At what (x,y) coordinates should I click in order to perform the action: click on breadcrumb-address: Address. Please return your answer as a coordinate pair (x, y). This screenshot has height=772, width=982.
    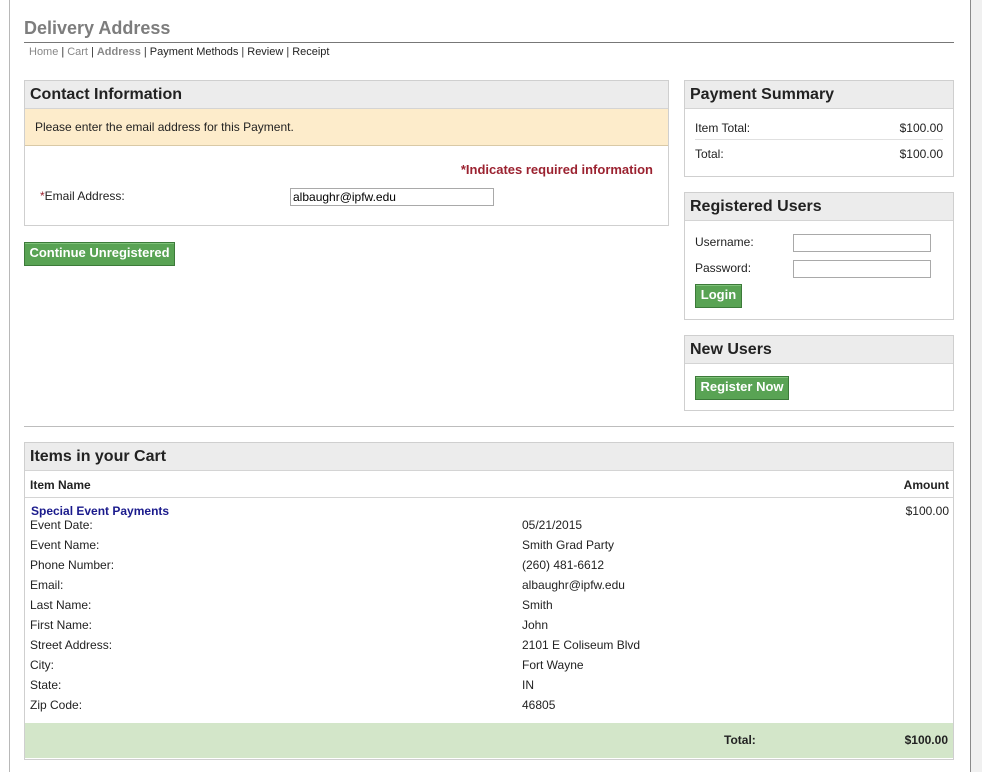
    Looking at the image, I should click on (118, 52).